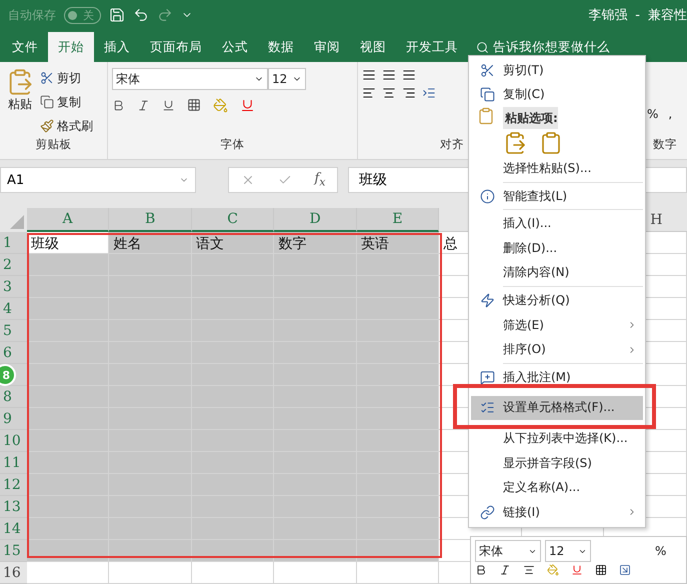  Describe the element at coordinates (665, 145) in the screenshot. I see `group-label: 数字` at that location.